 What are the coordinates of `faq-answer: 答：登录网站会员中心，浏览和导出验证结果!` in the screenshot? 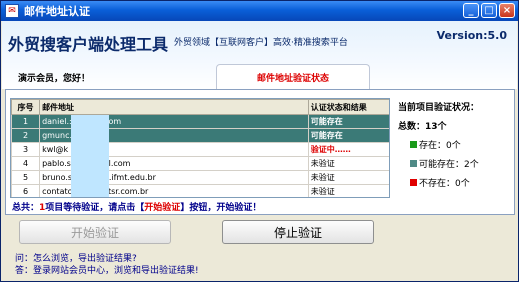 It's located at (107, 269).